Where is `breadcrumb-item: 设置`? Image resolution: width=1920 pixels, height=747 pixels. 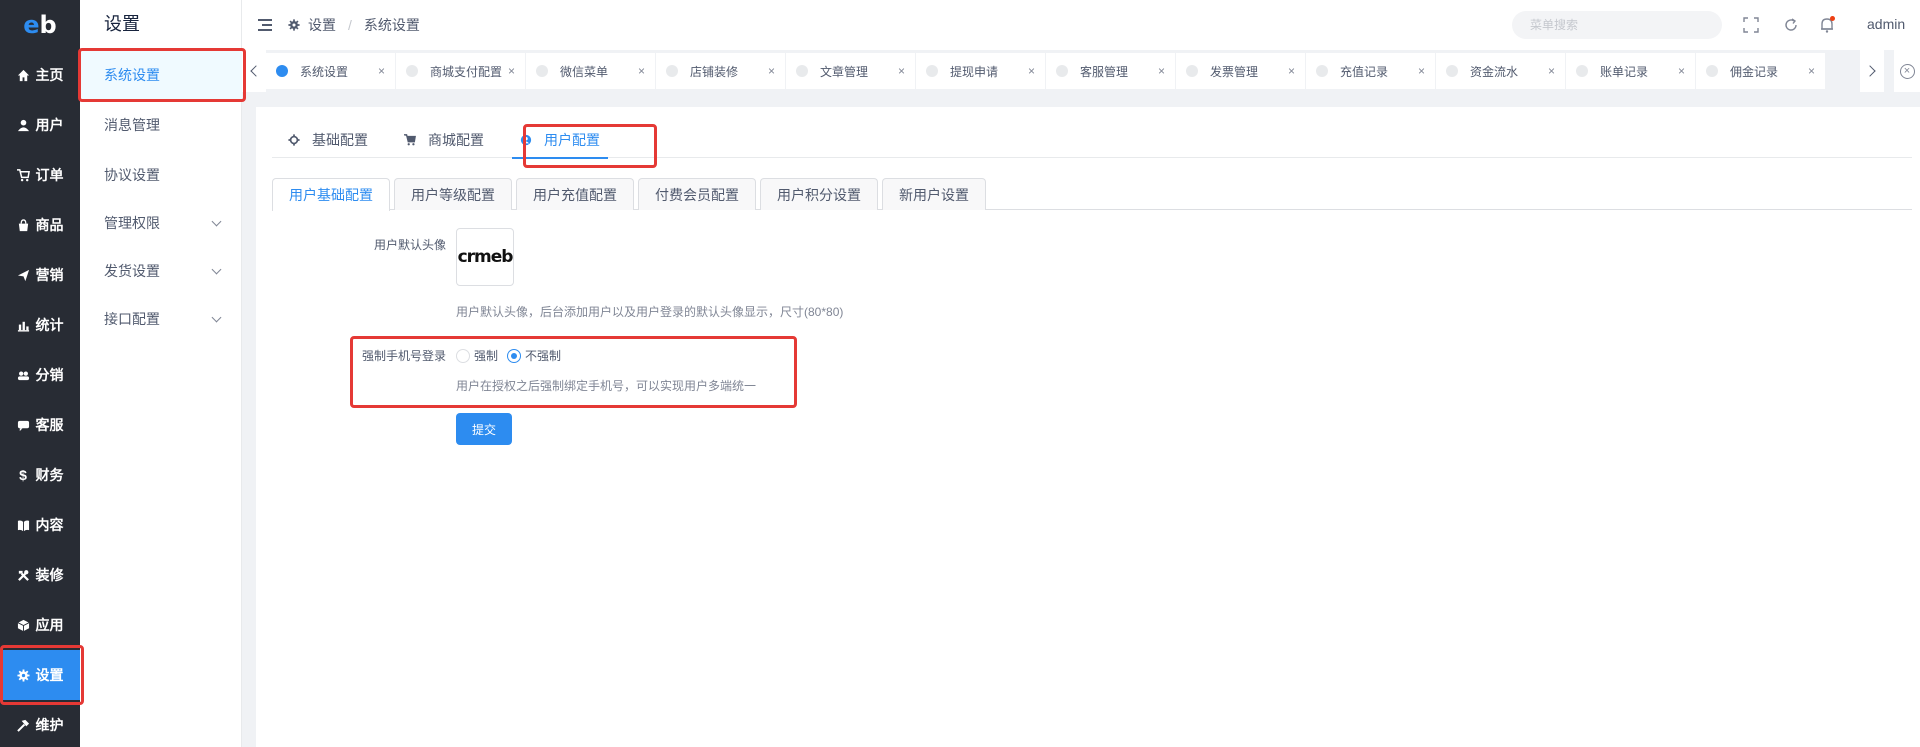 breadcrumb-item: 设置 is located at coordinates (322, 25).